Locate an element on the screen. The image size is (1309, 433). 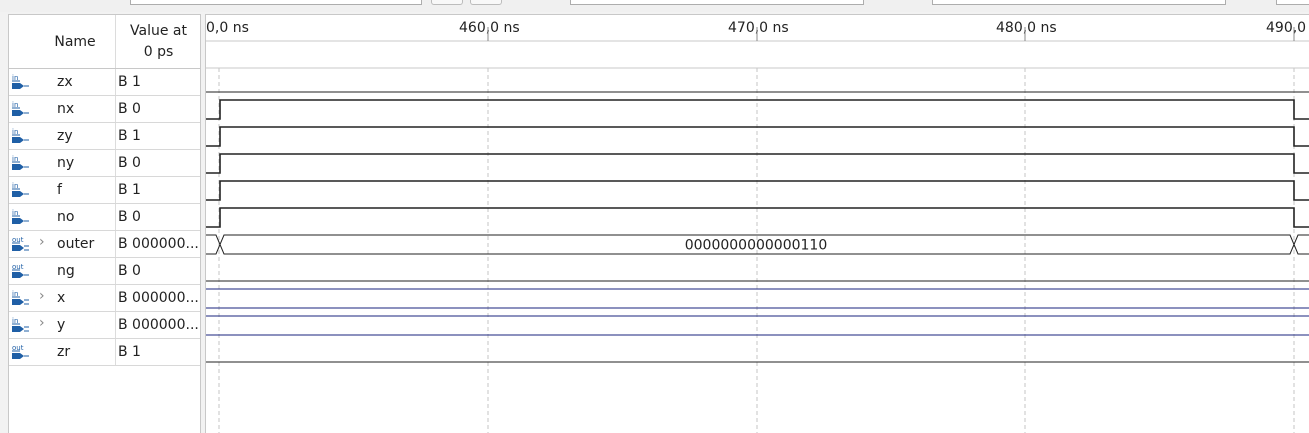
signal-row-zr: out zr B 1 is located at coordinates (104, 352).